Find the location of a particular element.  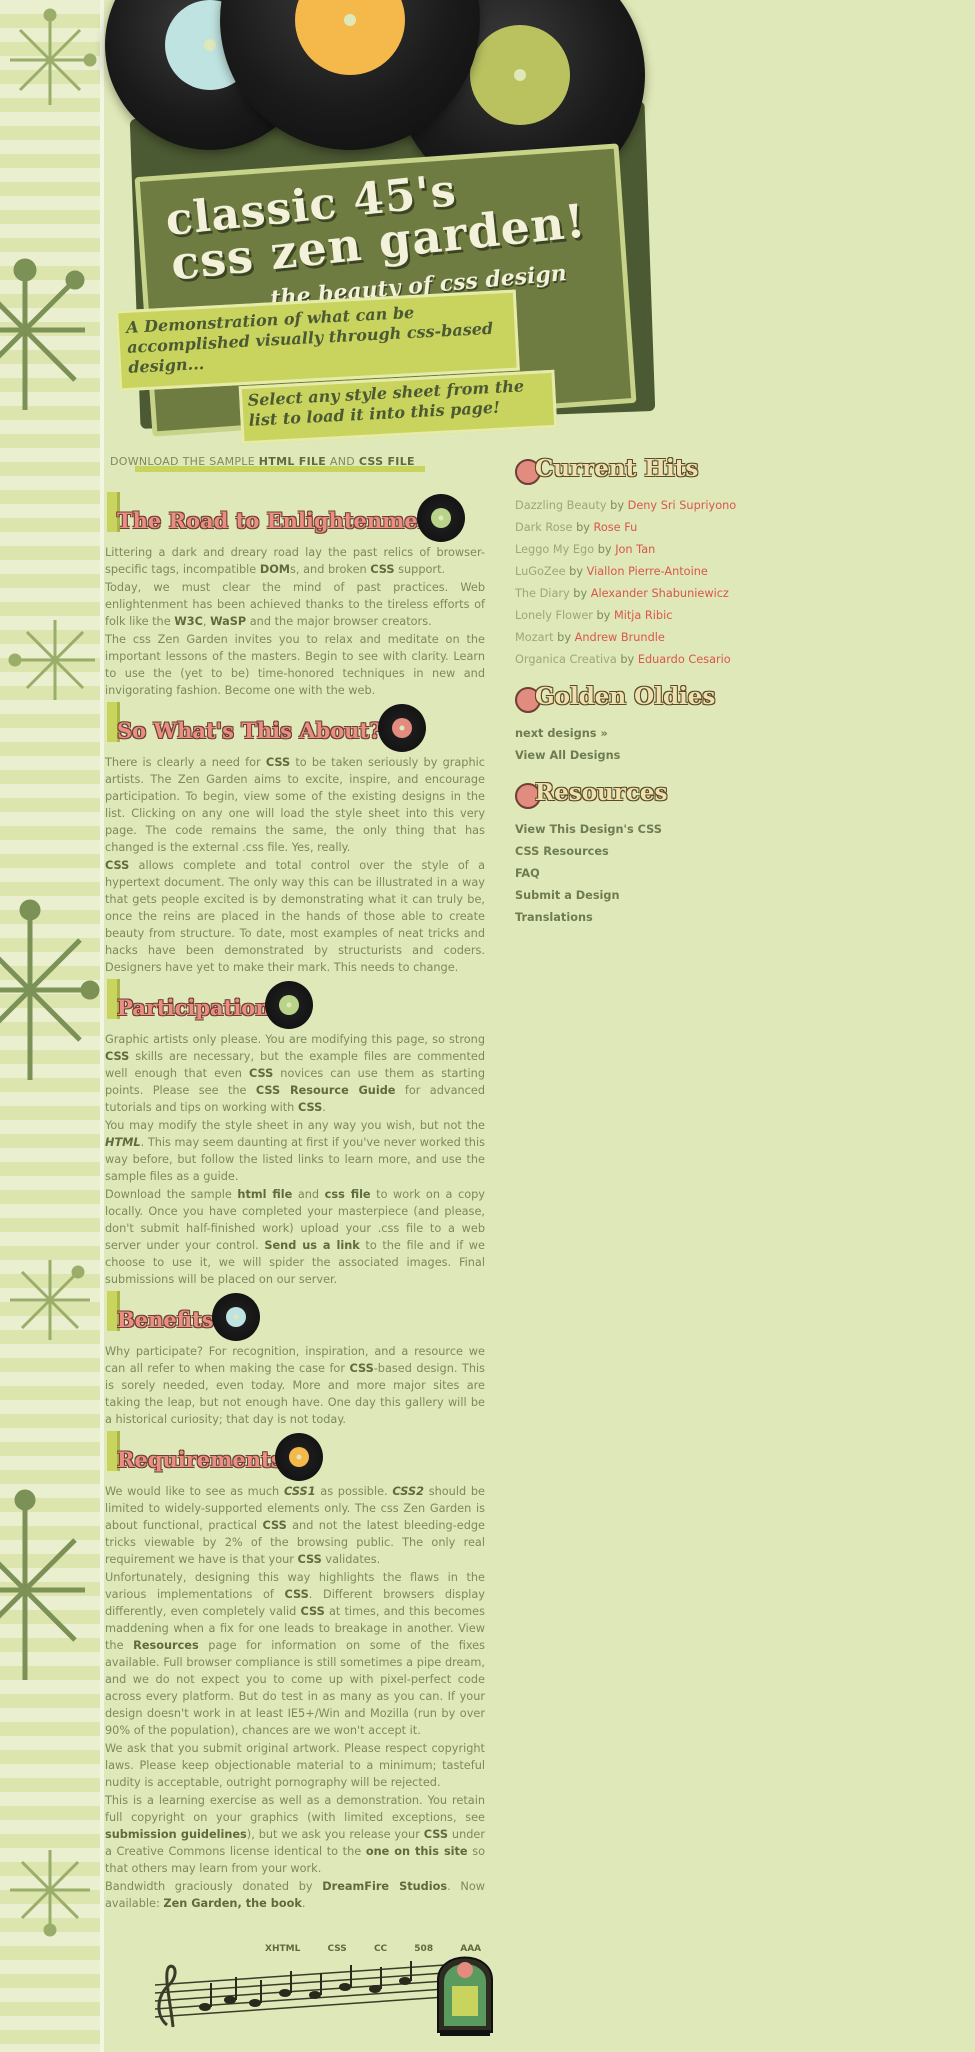

section-header: So What's This About? is located at coordinates (295, 726).